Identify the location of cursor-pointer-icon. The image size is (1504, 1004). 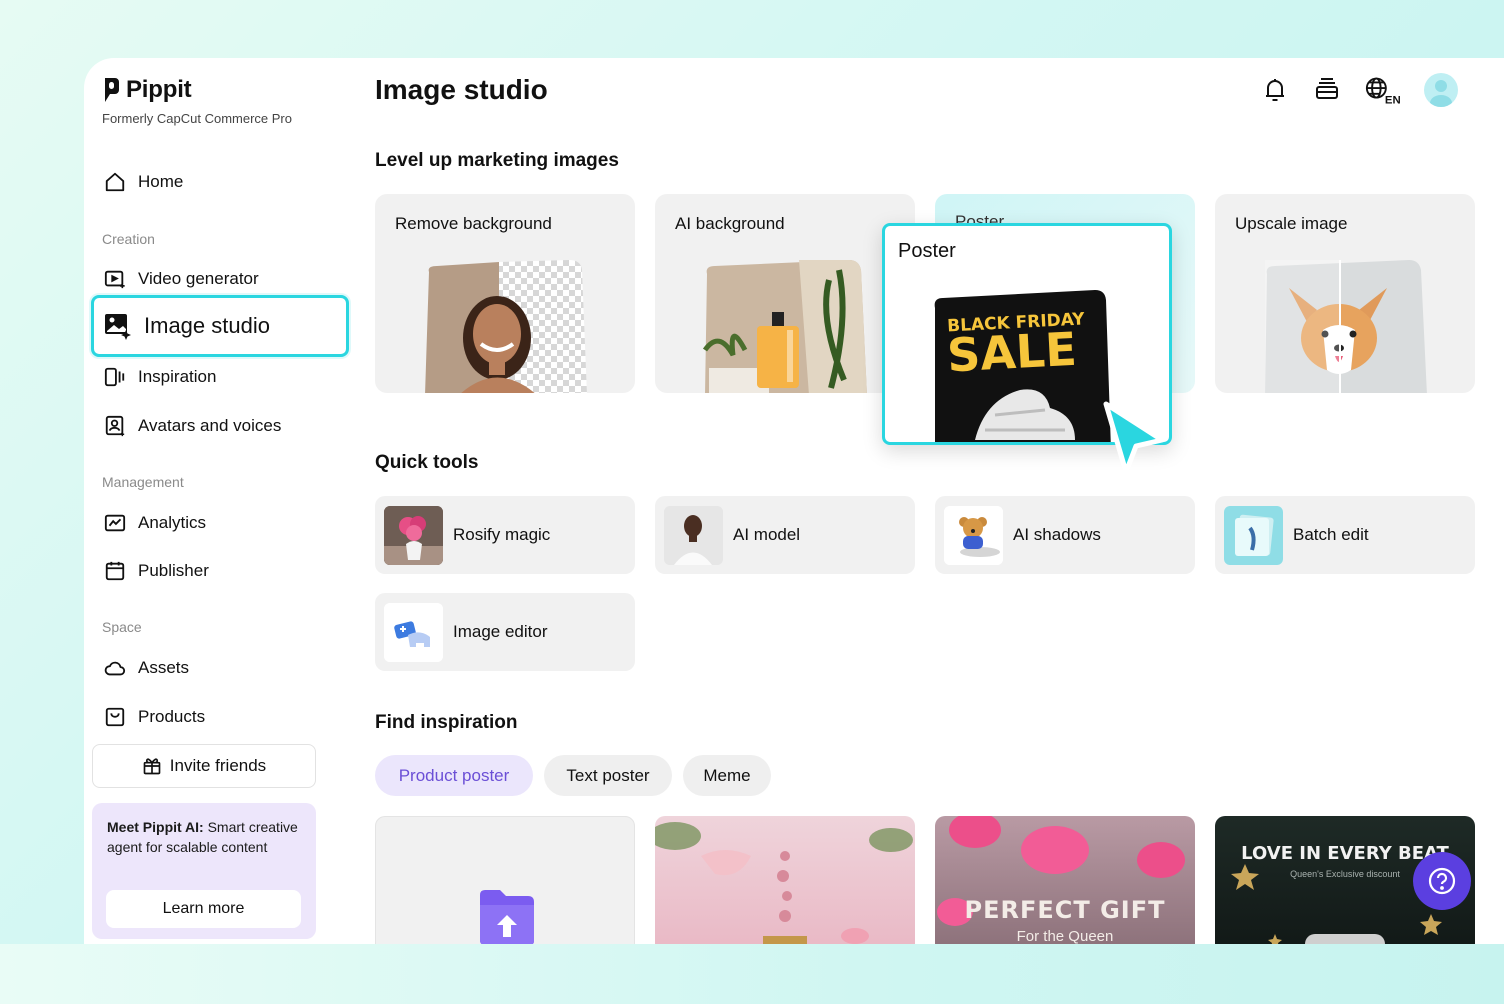
(1134, 438).